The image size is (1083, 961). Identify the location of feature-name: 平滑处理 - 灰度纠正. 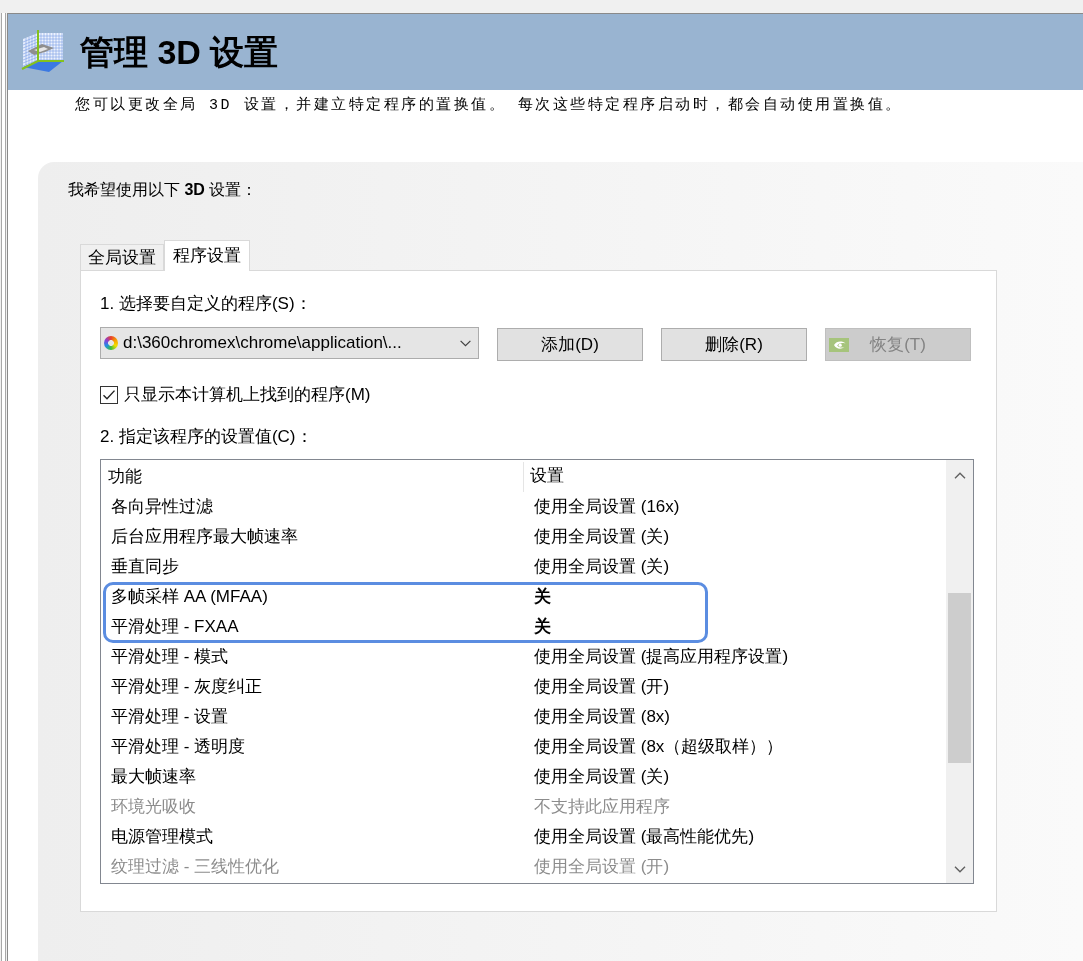
(187, 687).